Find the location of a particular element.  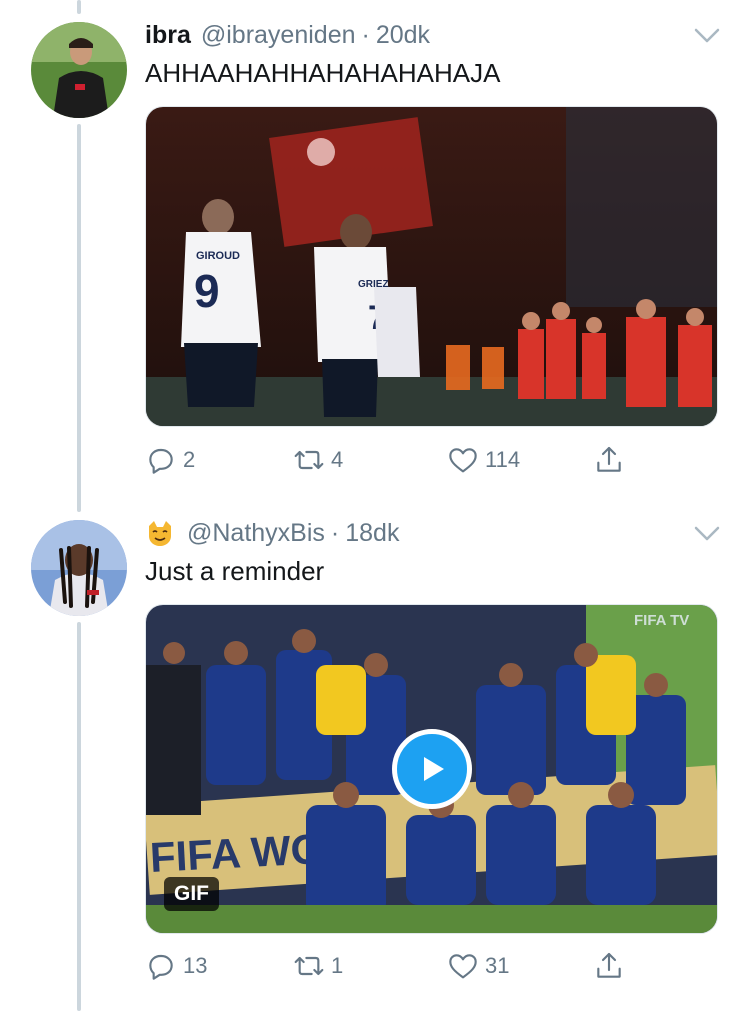

tweet-text: Just a reminder is located at coordinates (235, 571).